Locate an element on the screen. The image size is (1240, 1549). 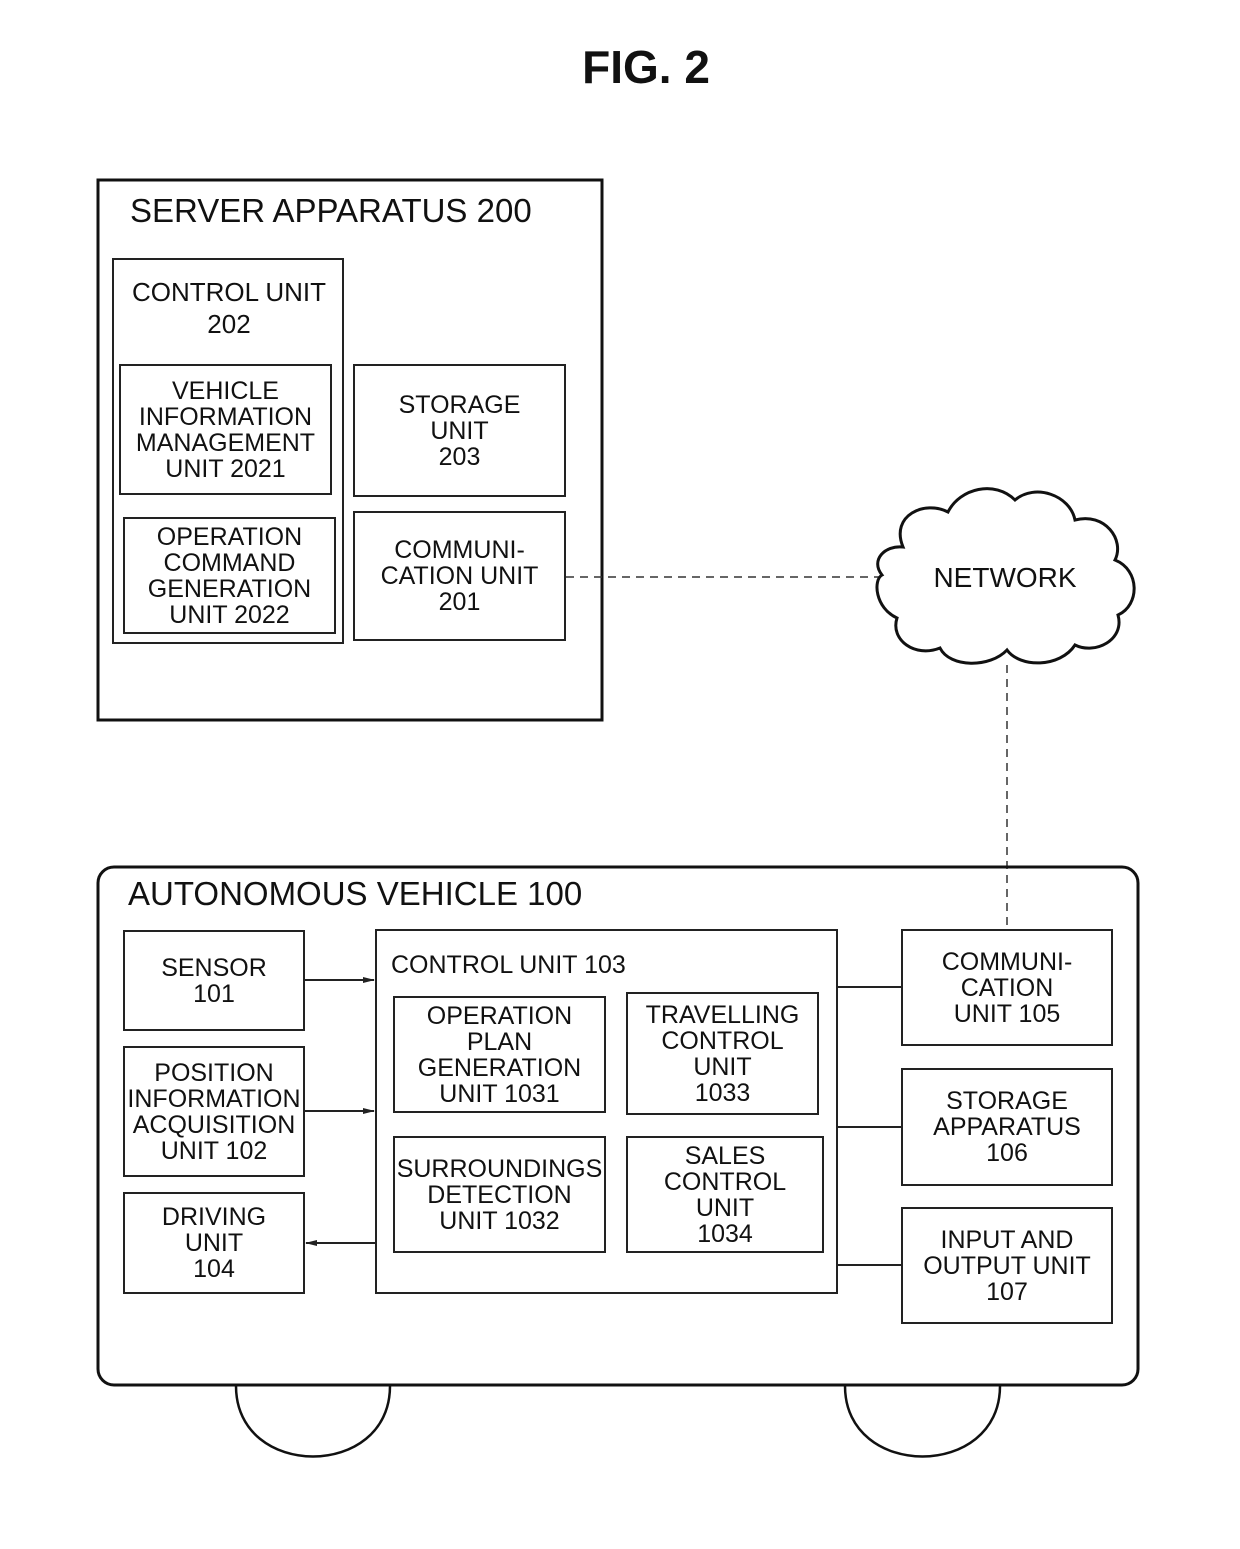
driving-unit: DRIVING UNIT 104 is located at coordinates (214, 1243).